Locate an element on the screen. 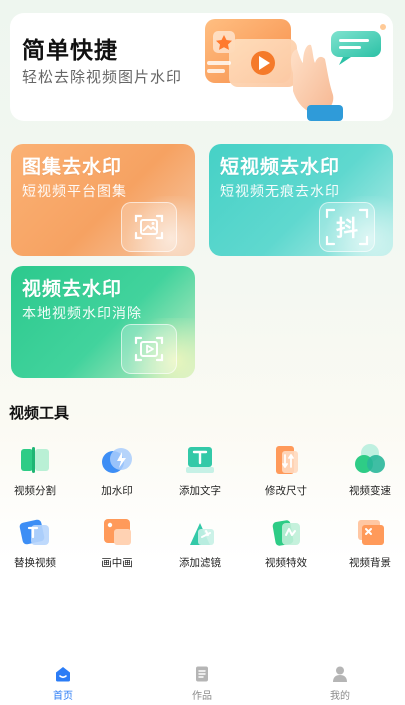  tool-add-filter: 添加滤镜 is located at coordinates (200, 546).